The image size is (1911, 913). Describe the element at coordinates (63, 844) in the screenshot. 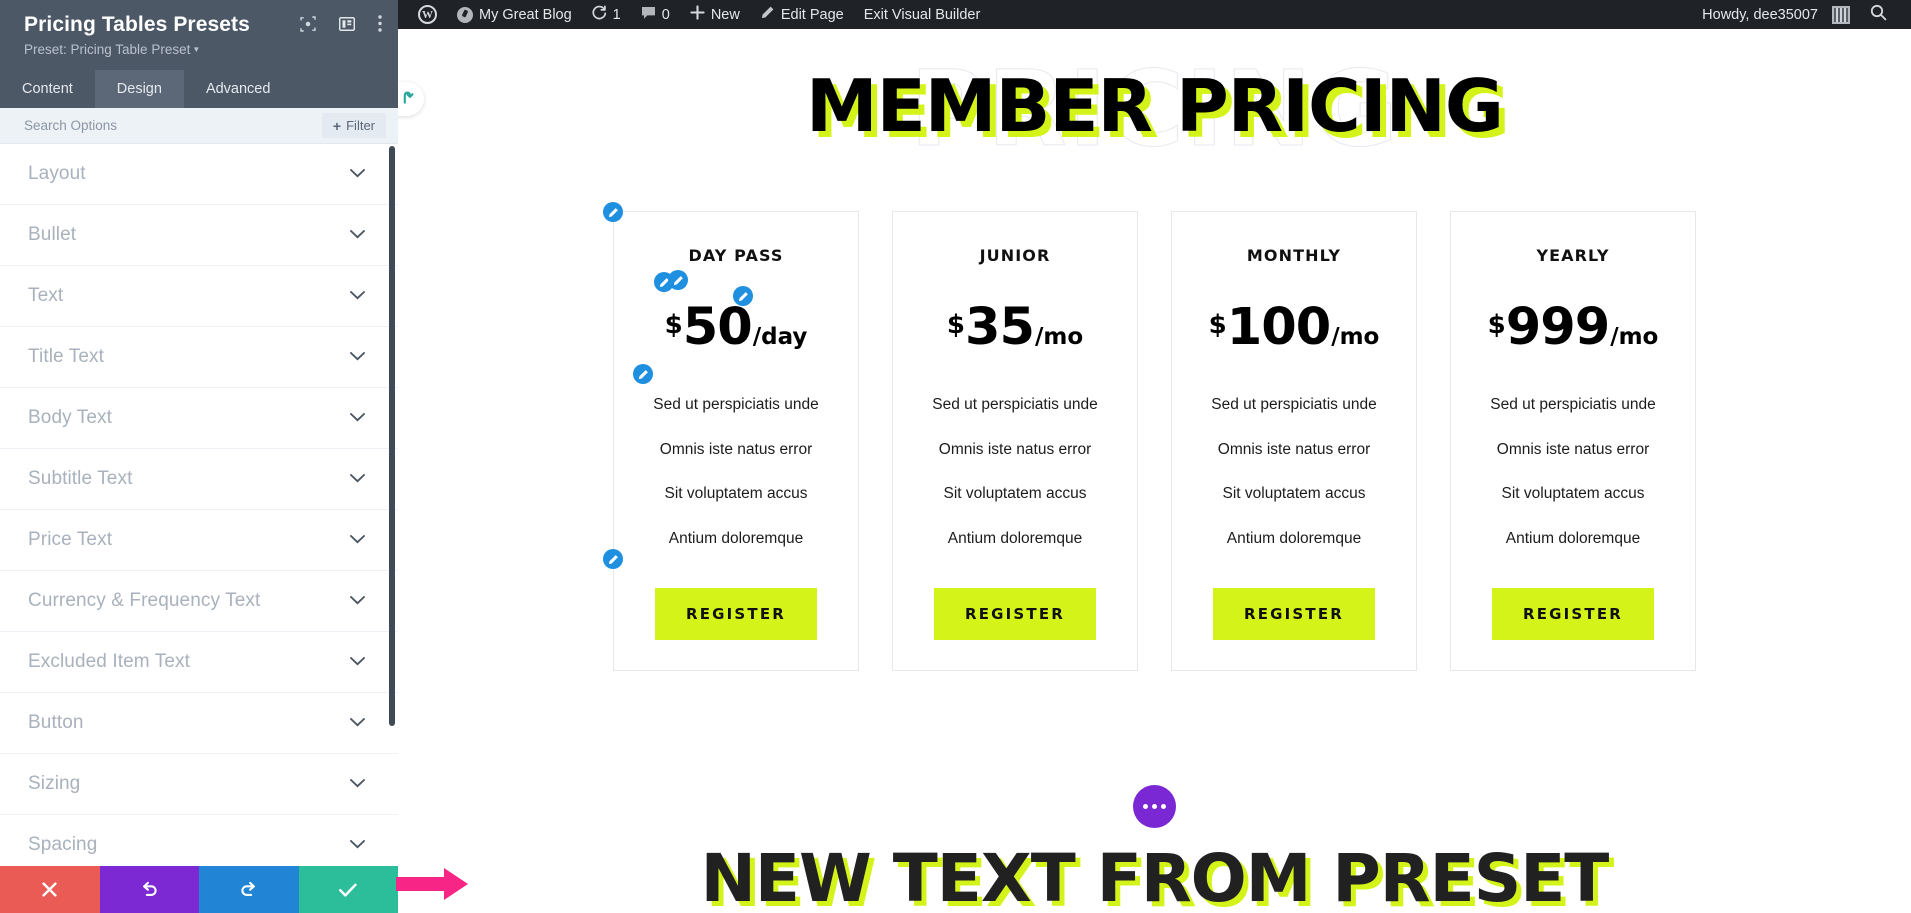

I see `option-label: Spacing` at that location.